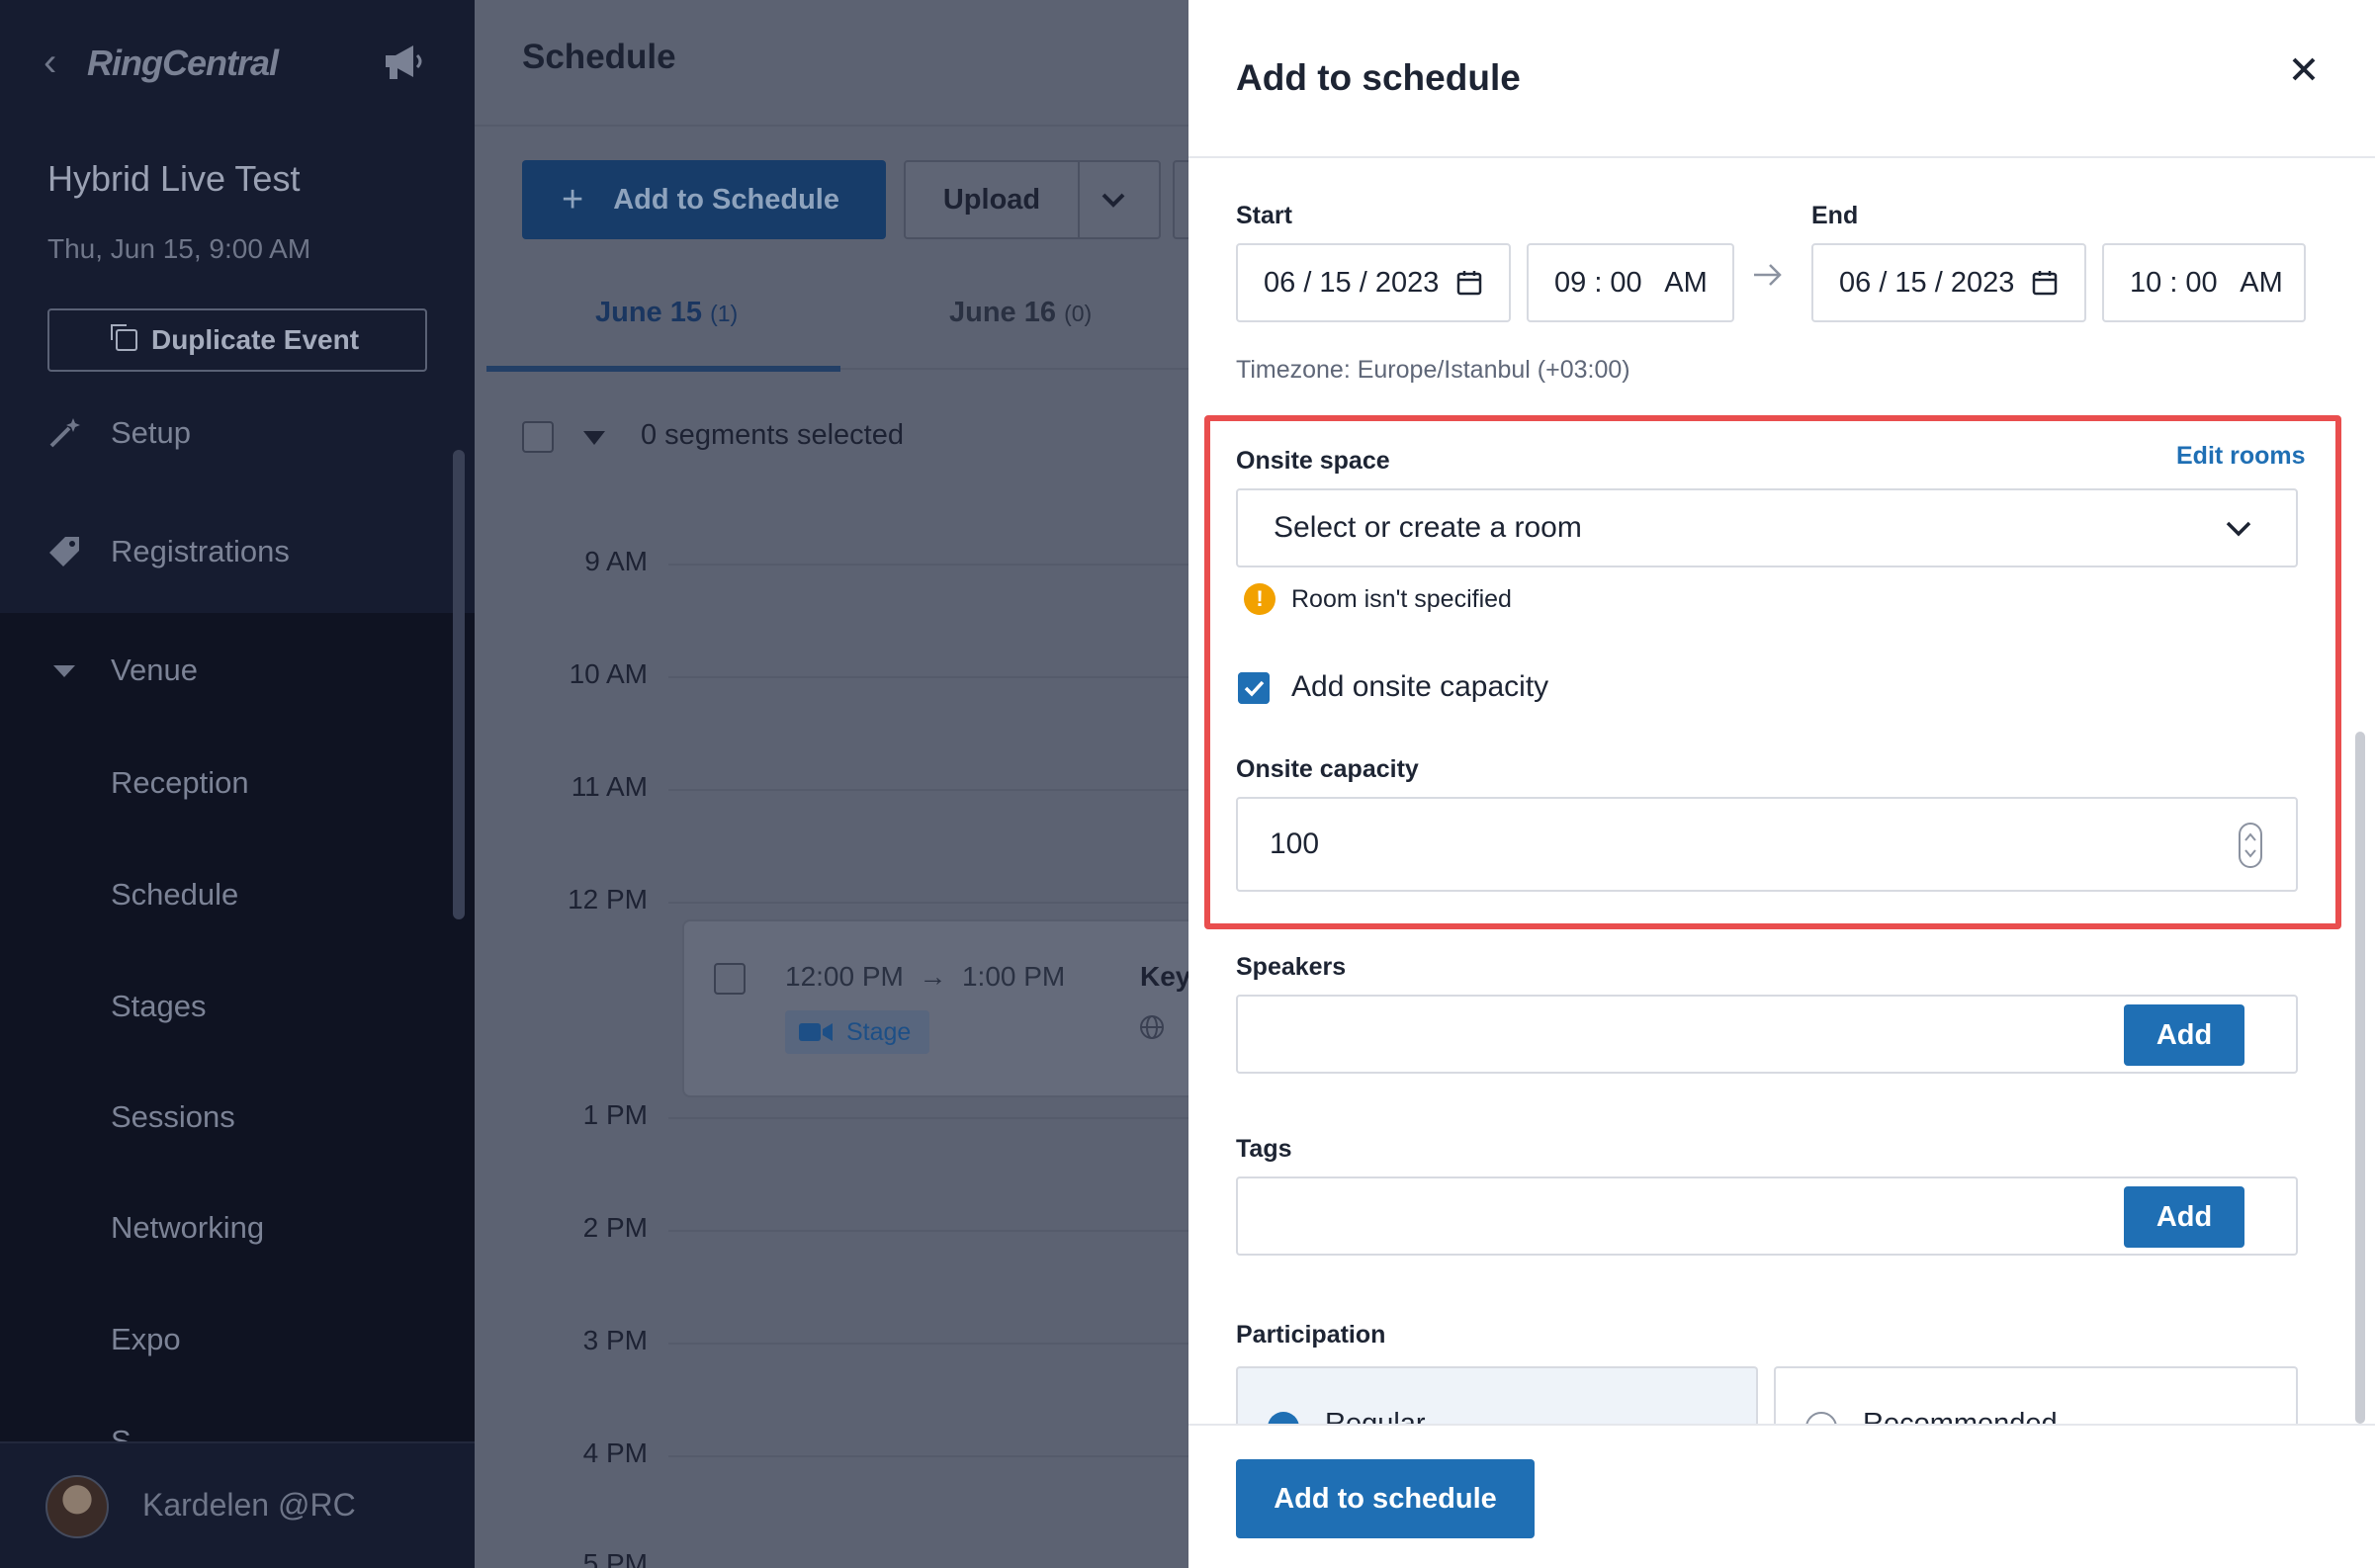 The height and width of the screenshot is (1568, 2375). Describe the element at coordinates (1497, 1396) in the screenshot. I see `participation-option-regular: Regular` at that location.